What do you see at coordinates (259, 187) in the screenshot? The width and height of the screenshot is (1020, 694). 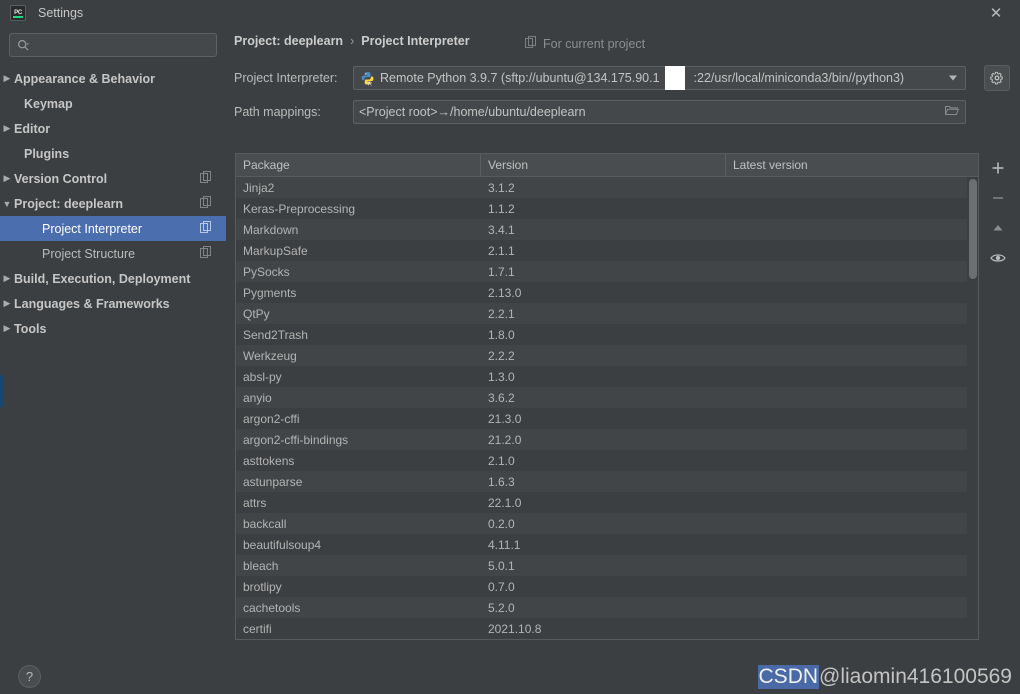 I see `package-name: Jinja2` at bounding box center [259, 187].